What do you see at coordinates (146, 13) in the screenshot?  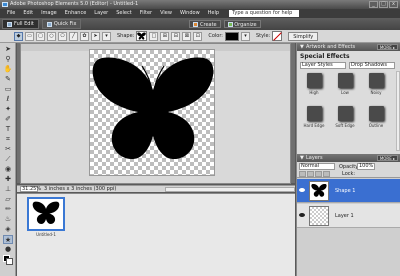 I see `menu-filter: Filter` at bounding box center [146, 13].